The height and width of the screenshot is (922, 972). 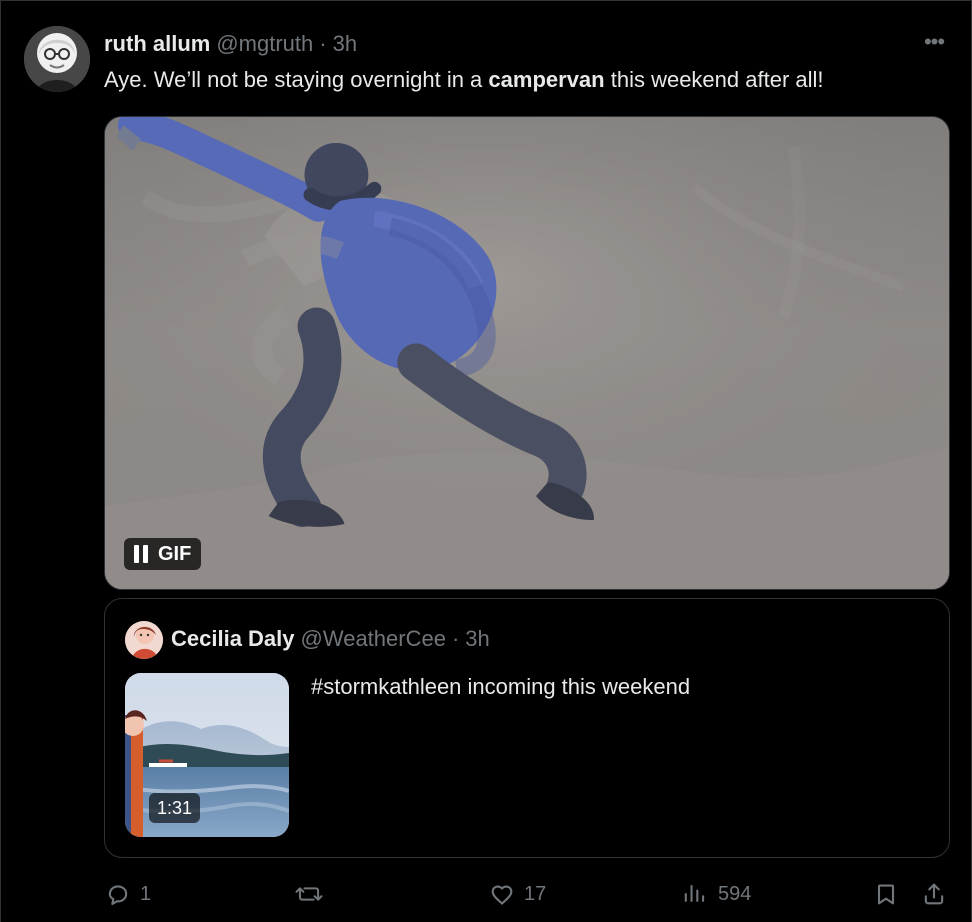 I want to click on more-horizontal-icon: •••, so click(x=934, y=41).